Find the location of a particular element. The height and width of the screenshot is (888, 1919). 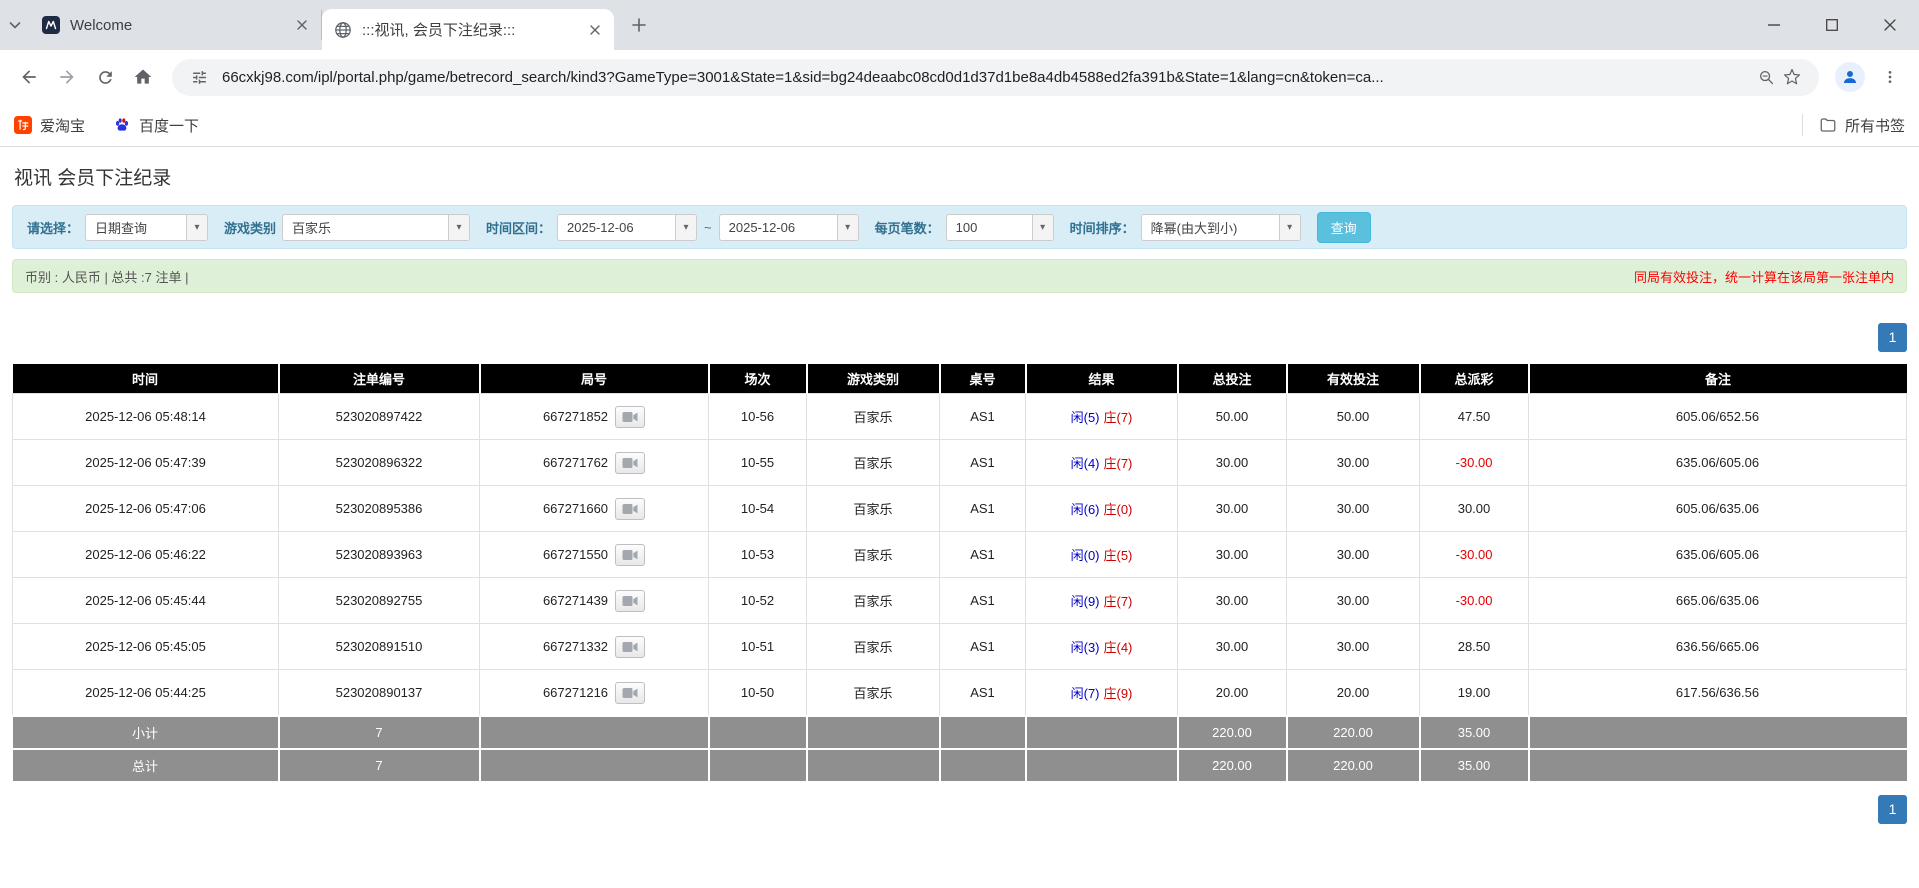

cell-total-bet: 20.00 is located at coordinates (1232, 693).